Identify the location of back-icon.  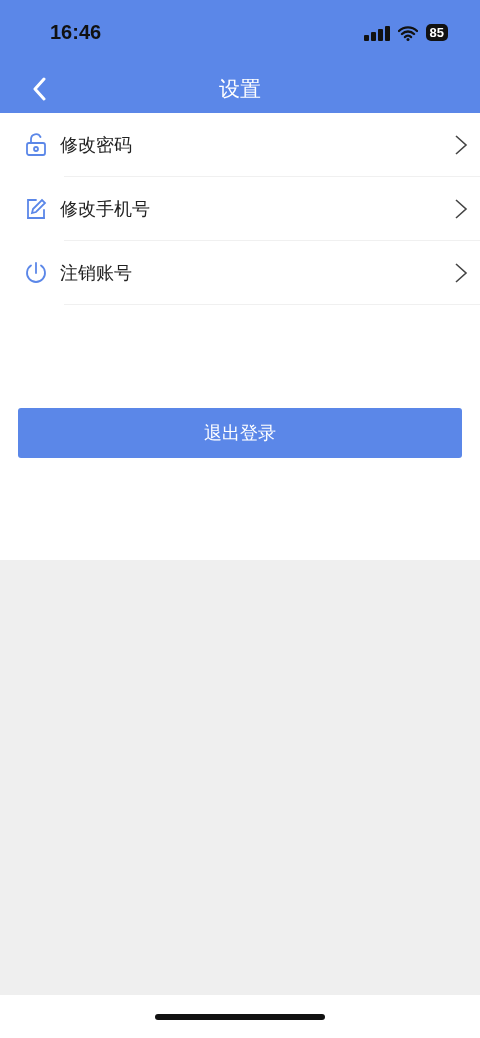
(39, 89).